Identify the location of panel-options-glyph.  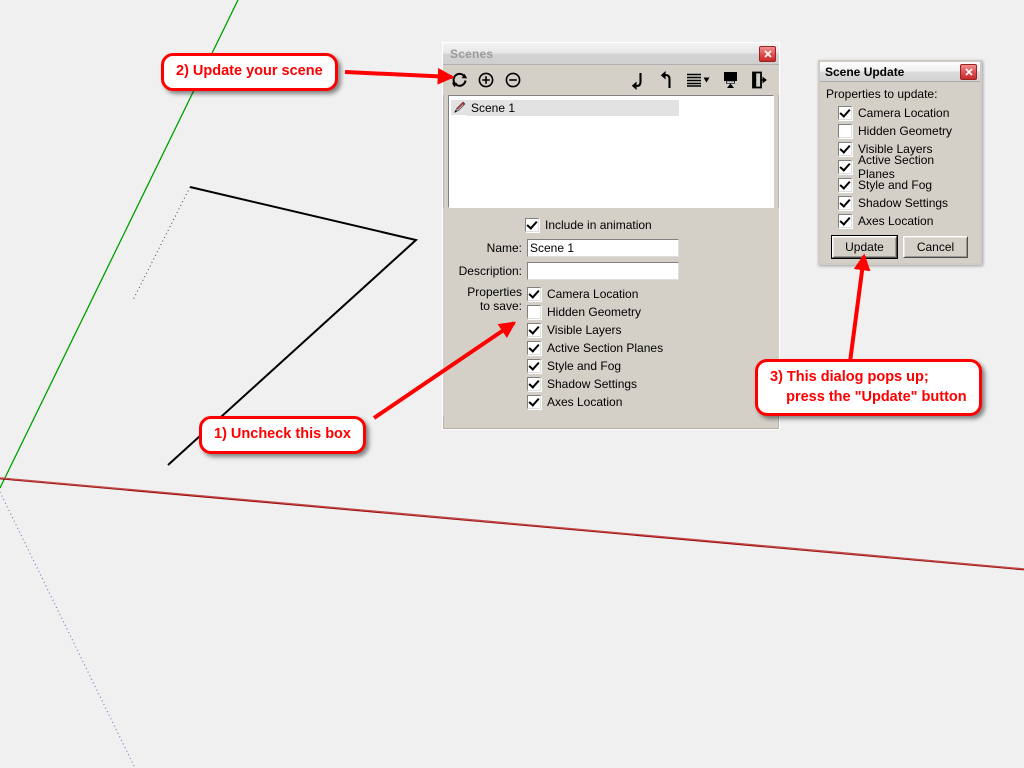
(759, 80).